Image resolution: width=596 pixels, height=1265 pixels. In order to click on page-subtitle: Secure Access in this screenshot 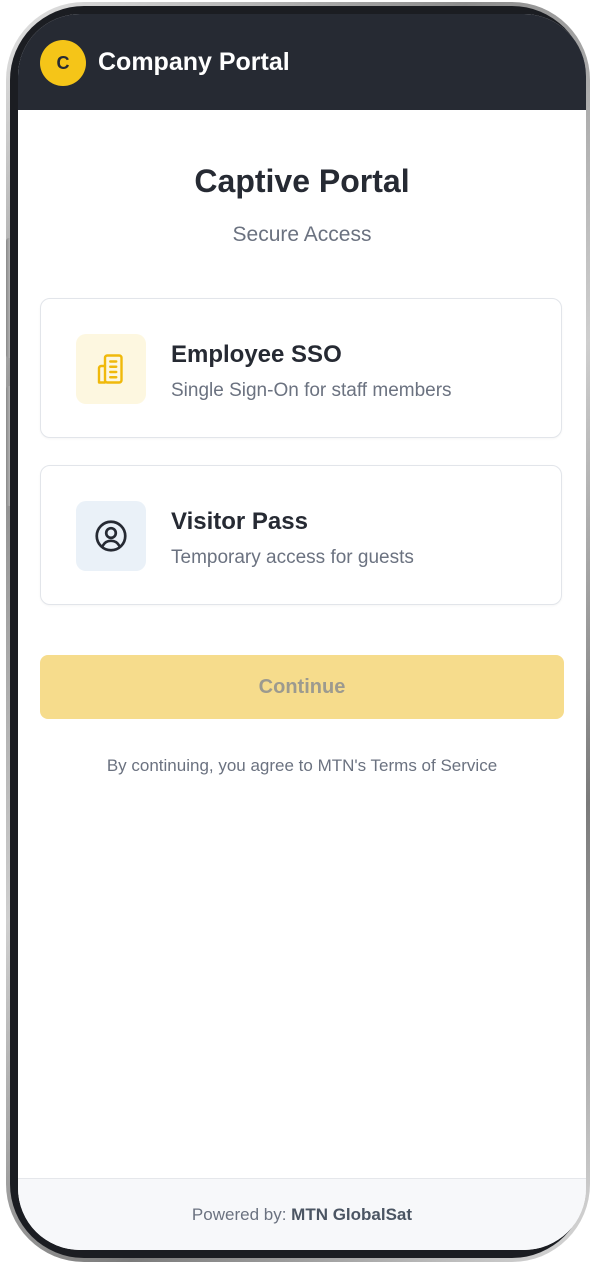, I will do `click(302, 234)`.